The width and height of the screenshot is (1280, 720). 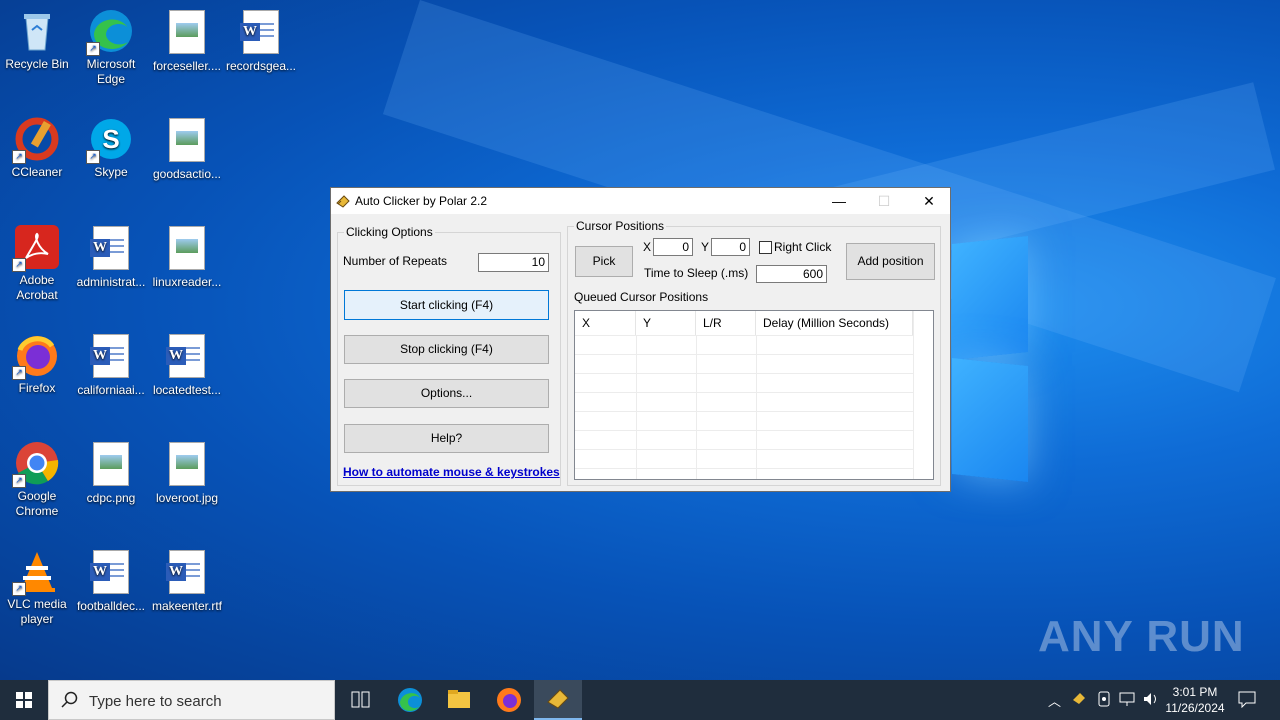 I want to click on help-button: Help?, so click(x=446, y=438).